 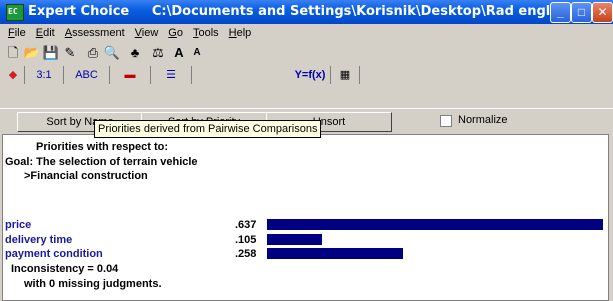 I want to click on font-smaller-icon: A, so click(x=197, y=53).